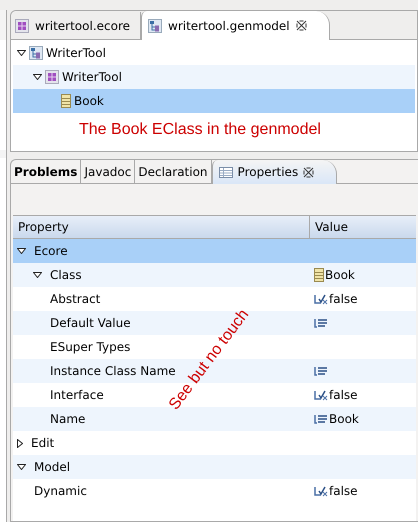 Image resolution: width=418 pixels, height=522 pixels. I want to click on property-name: Class, so click(66, 275).